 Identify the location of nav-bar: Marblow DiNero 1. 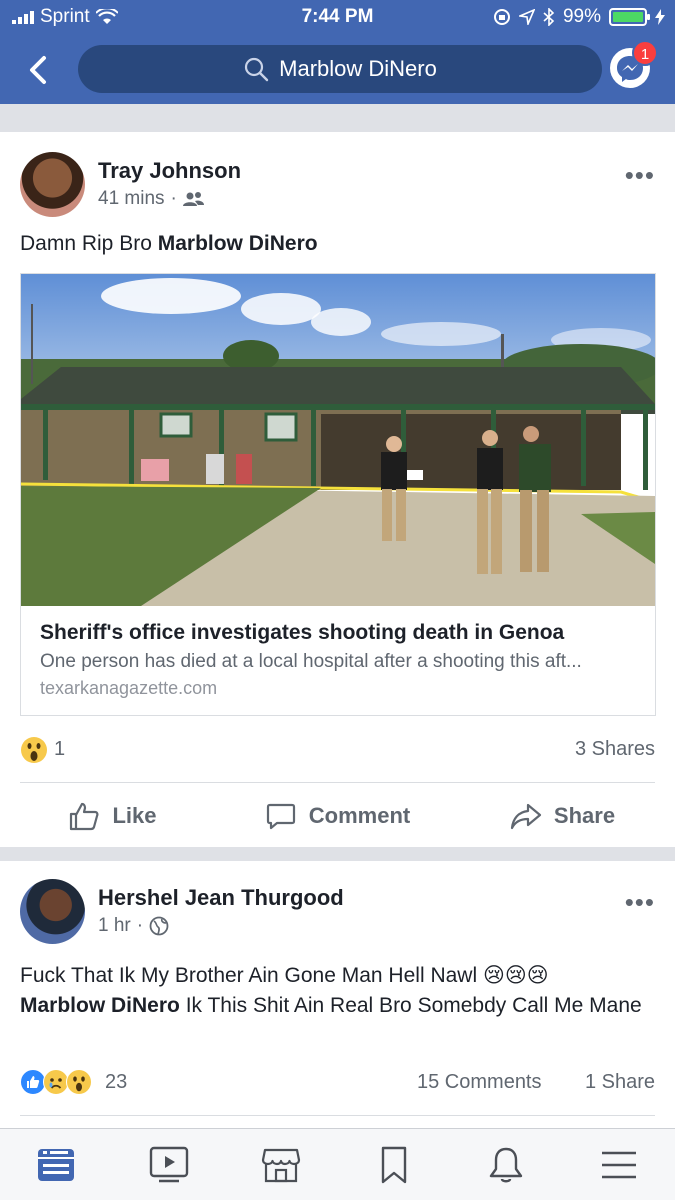
(337, 70).